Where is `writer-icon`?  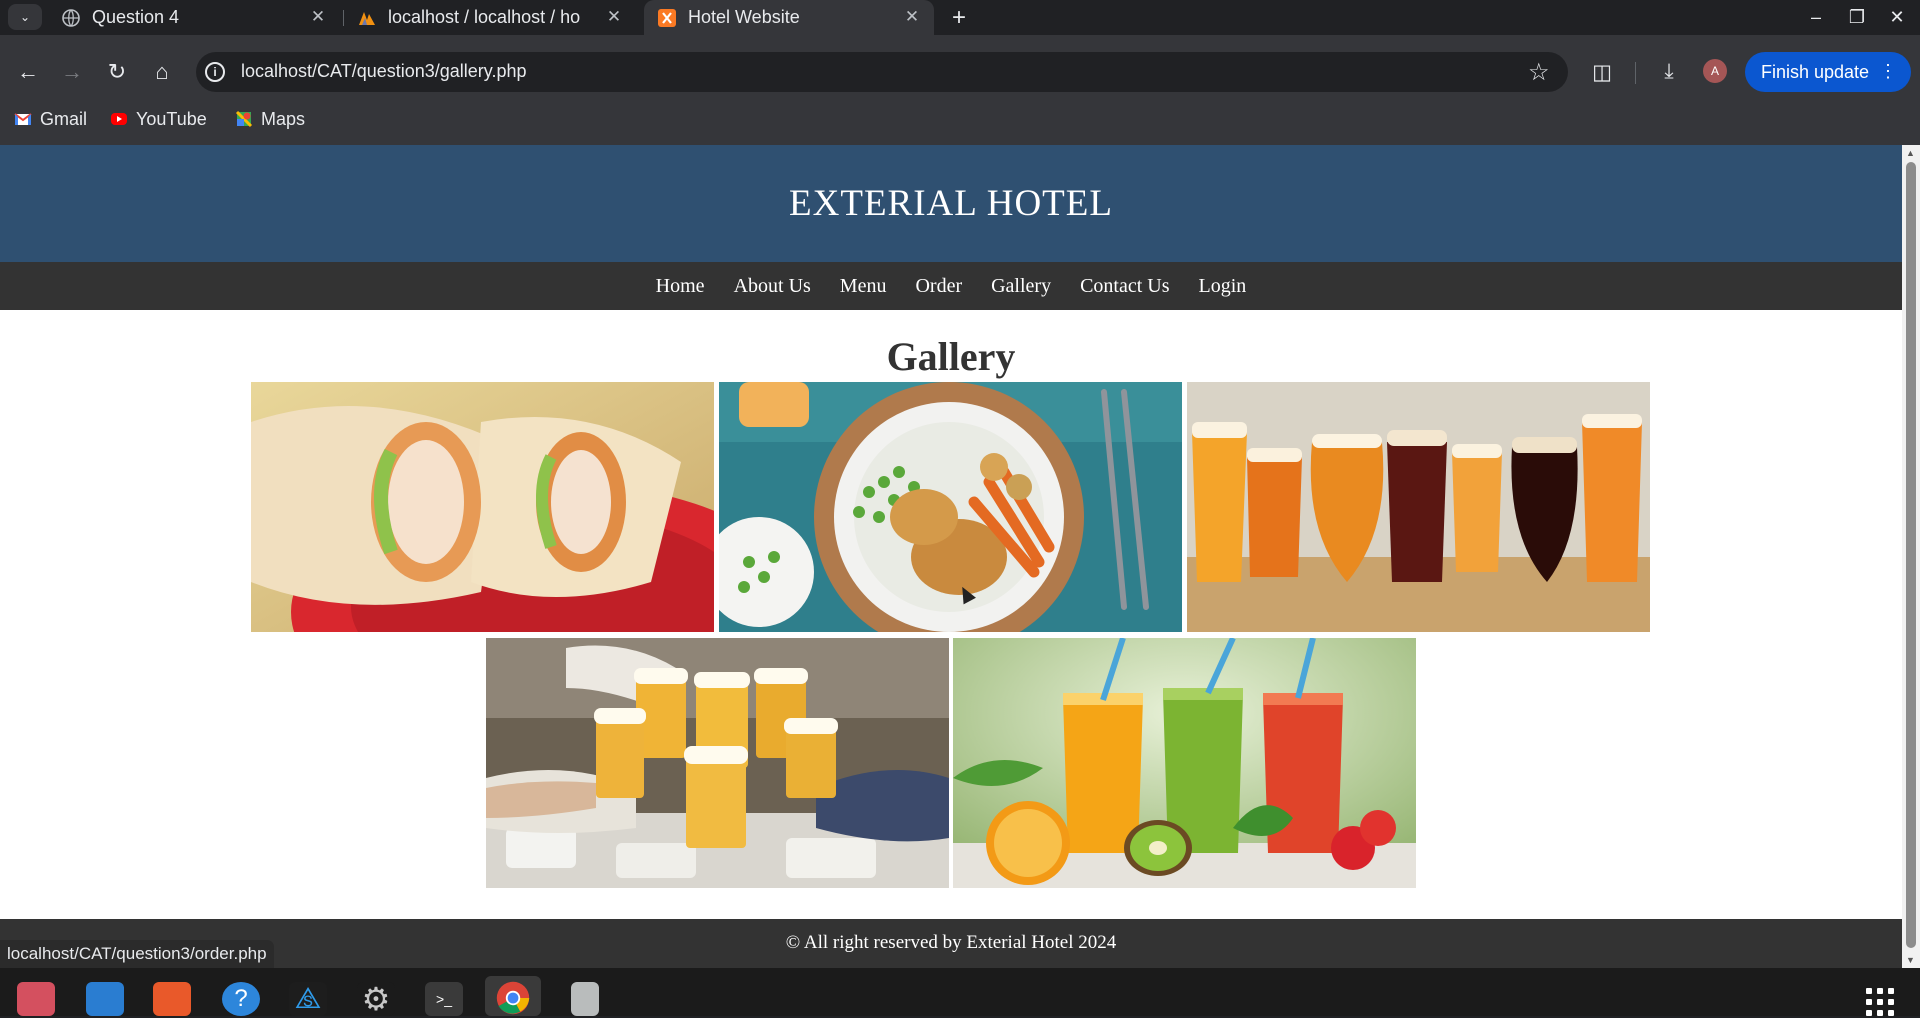
writer-icon is located at coordinates (105, 999).